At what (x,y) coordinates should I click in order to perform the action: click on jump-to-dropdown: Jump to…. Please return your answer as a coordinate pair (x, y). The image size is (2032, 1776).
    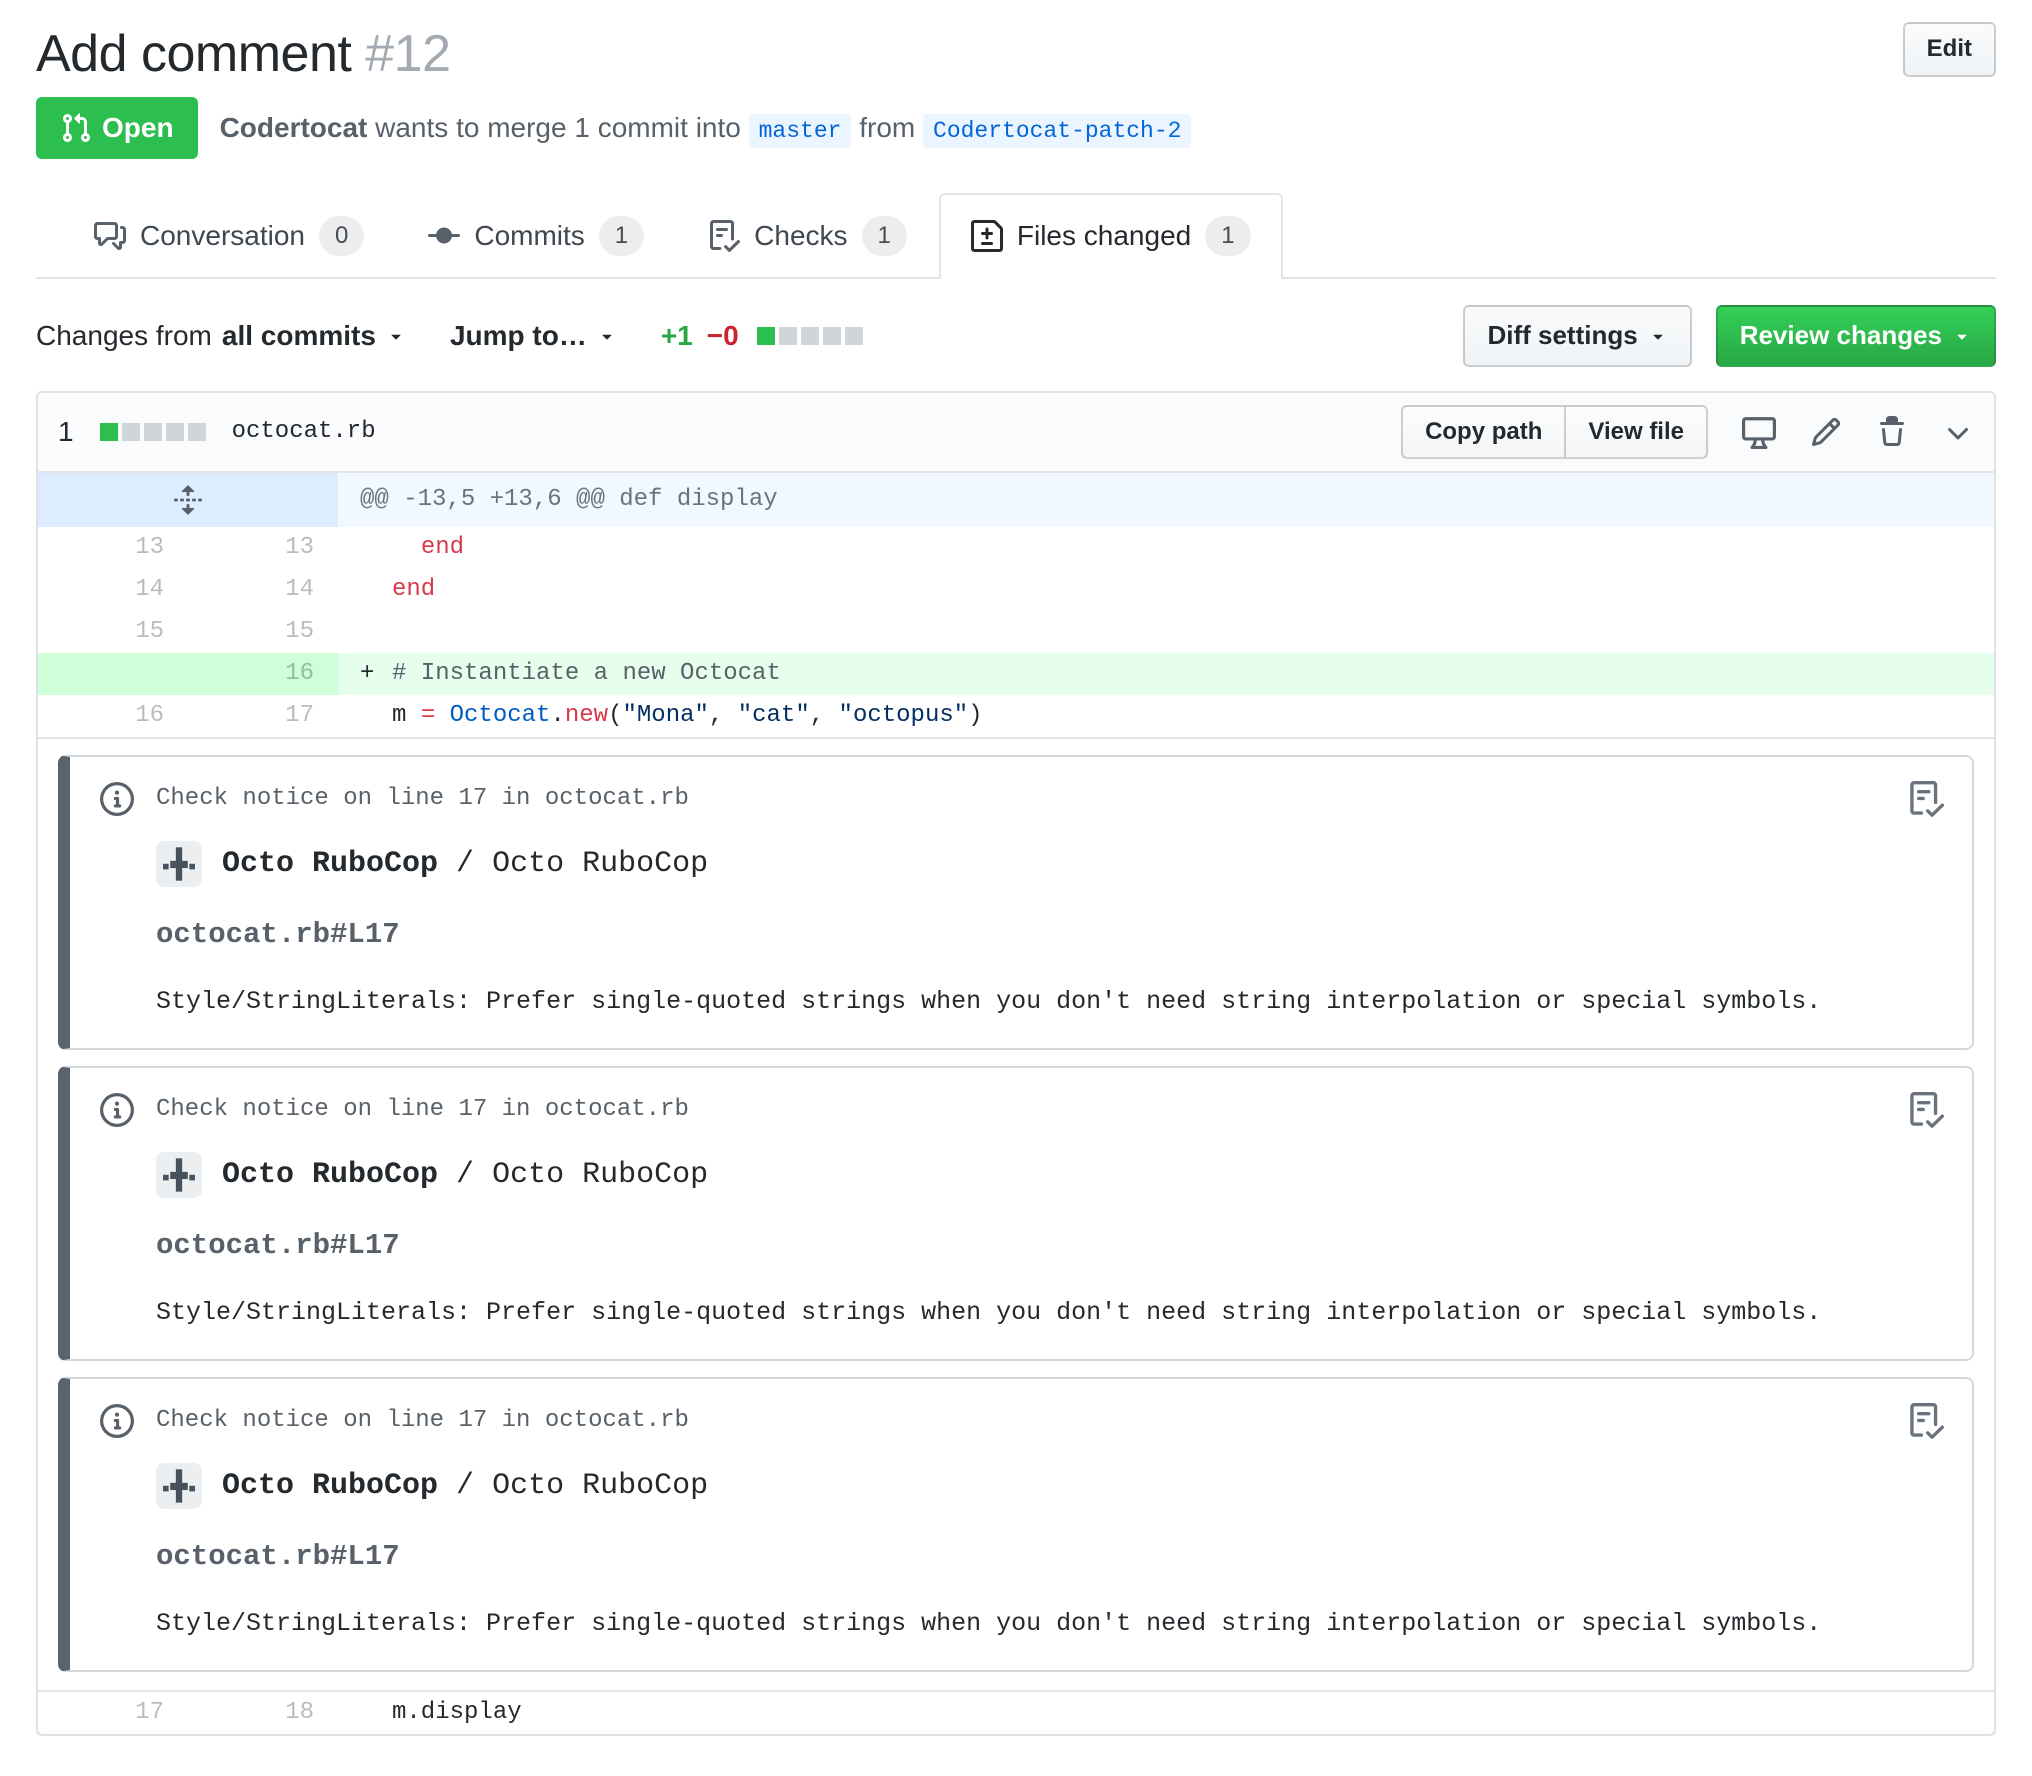
    Looking at the image, I should click on (533, 336).